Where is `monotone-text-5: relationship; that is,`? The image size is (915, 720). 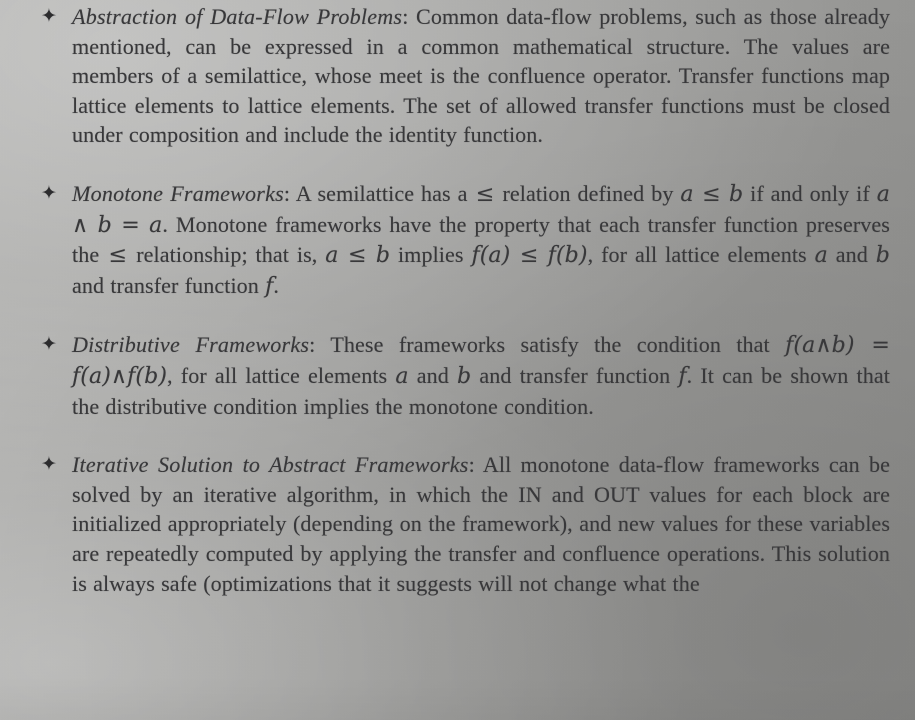
monotone-text-5: relationship; that is, is located at coordinates (227, 255).